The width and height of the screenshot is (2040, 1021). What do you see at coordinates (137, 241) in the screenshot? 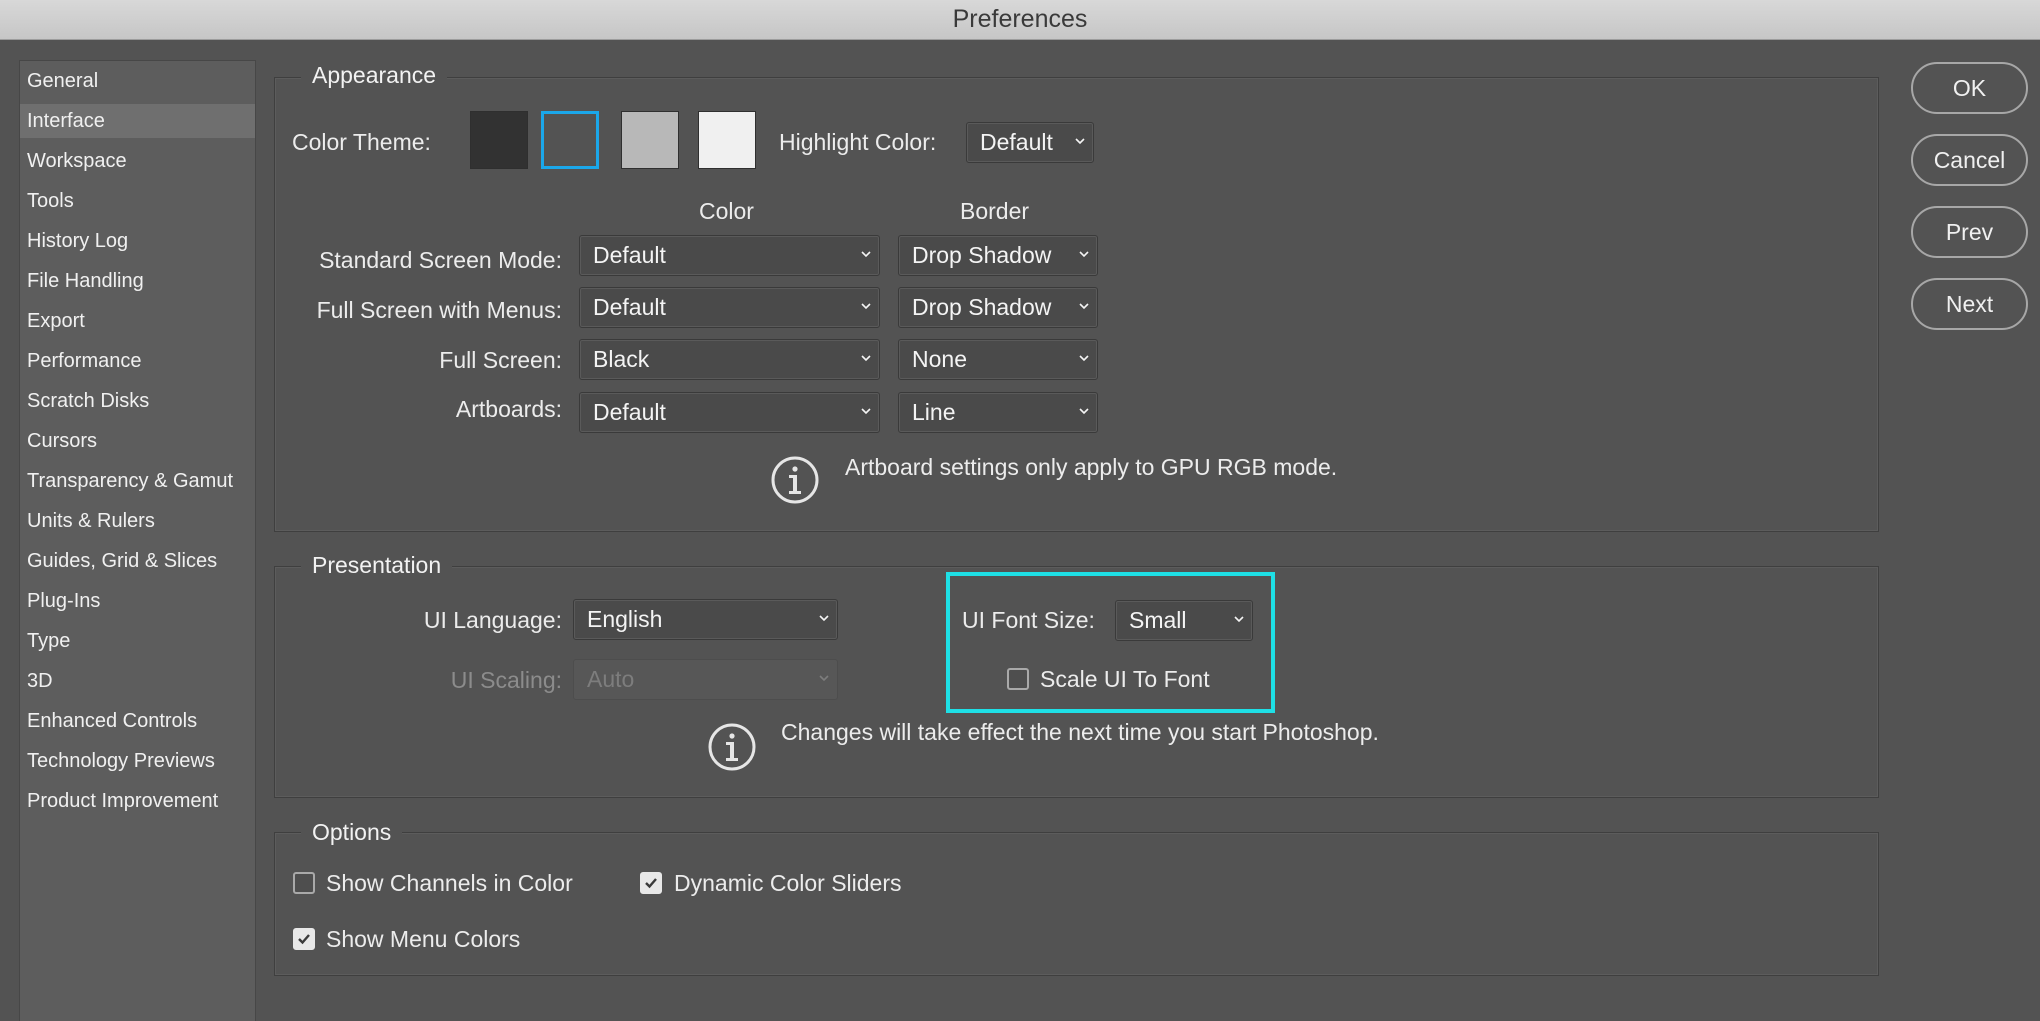
I see `sidebar-item-history-log: History Log` at bounding box center [137, 241].